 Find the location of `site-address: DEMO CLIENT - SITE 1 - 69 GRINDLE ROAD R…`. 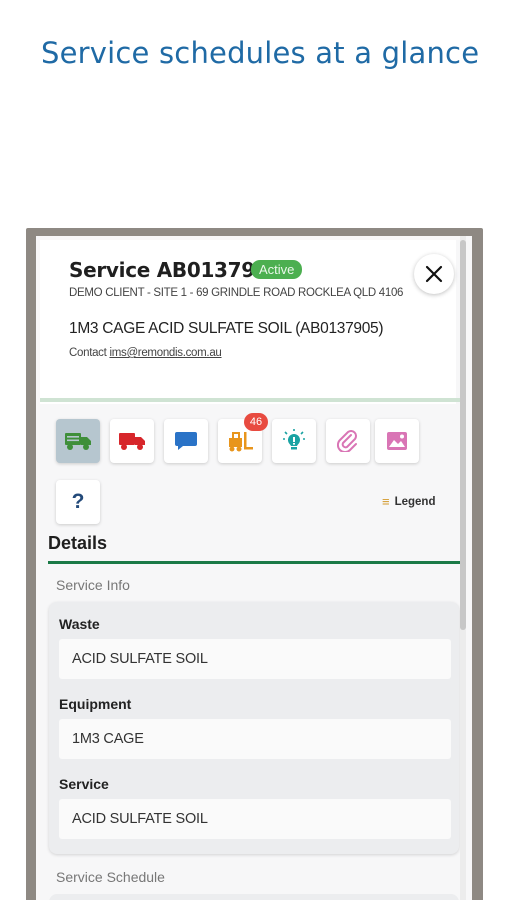

site-address: DEMO CLIENT - SITE 1 - 69 GRINDLE ROAD R… is located at coordinates (236, 293).